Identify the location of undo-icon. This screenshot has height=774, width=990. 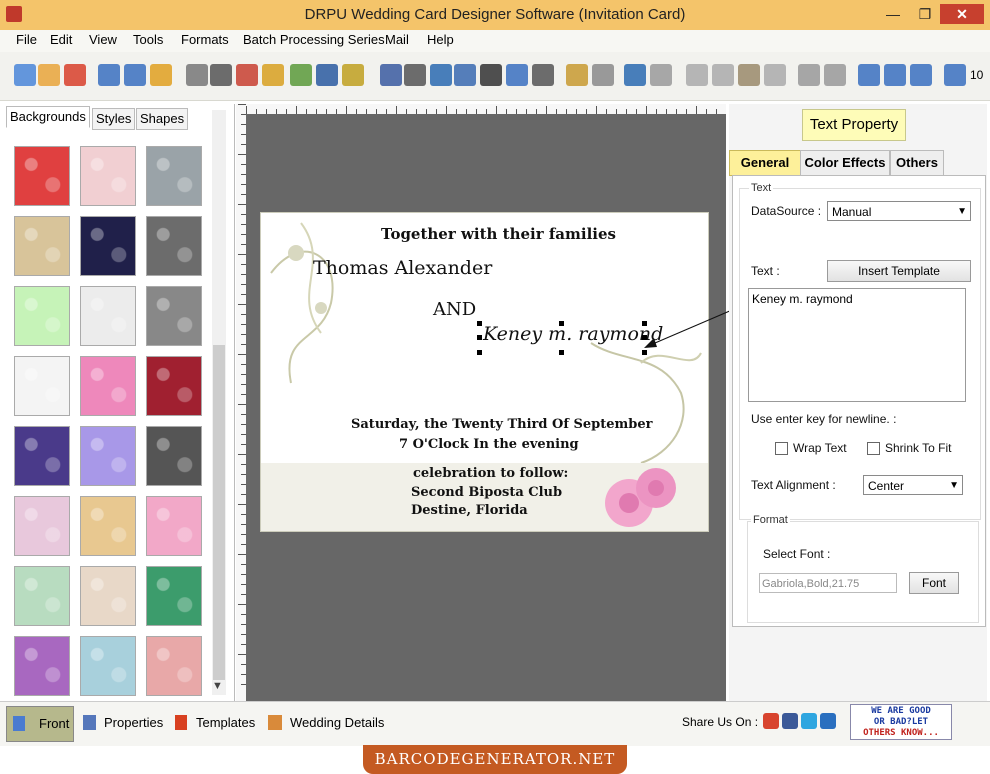
(635, 75).